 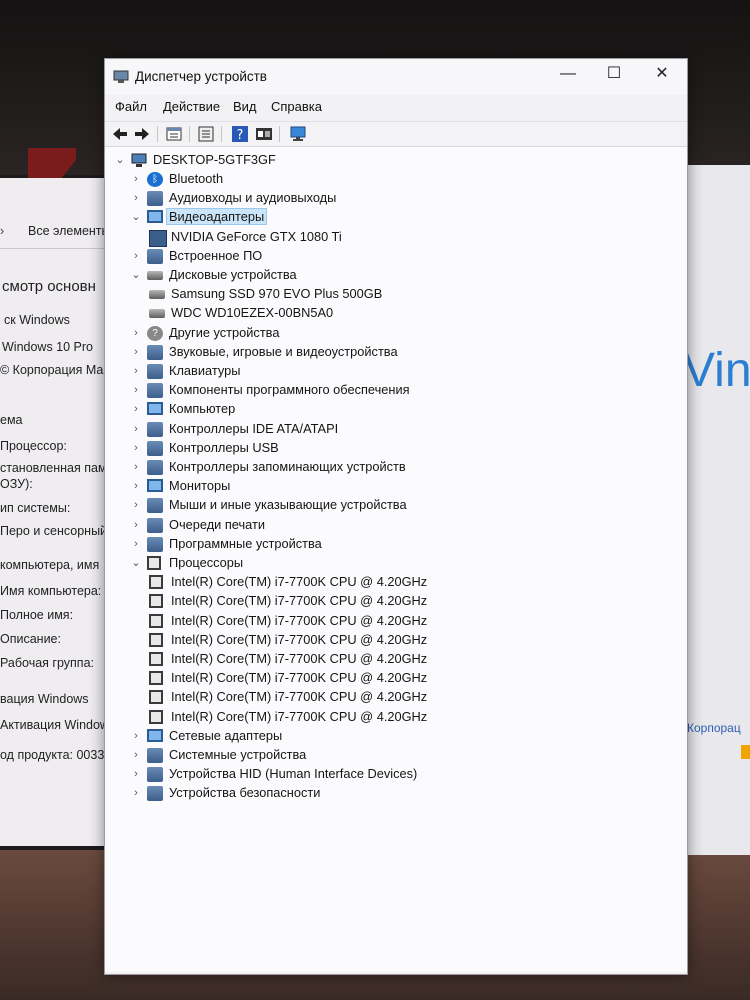 I want to click on tree-item-label: Мониторы, so click(x=200, y=485).